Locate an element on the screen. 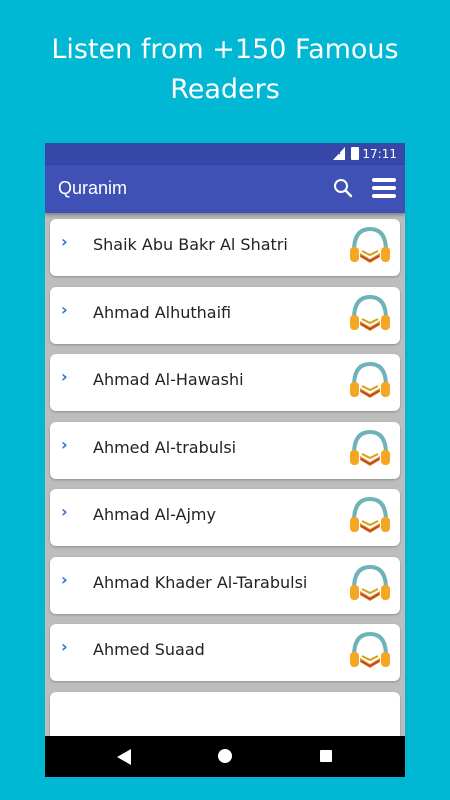 The height and width of the screenshot is (800, 450). reader-card: › Ahmed Al-trabulsi is located at coordinates (225, 450).